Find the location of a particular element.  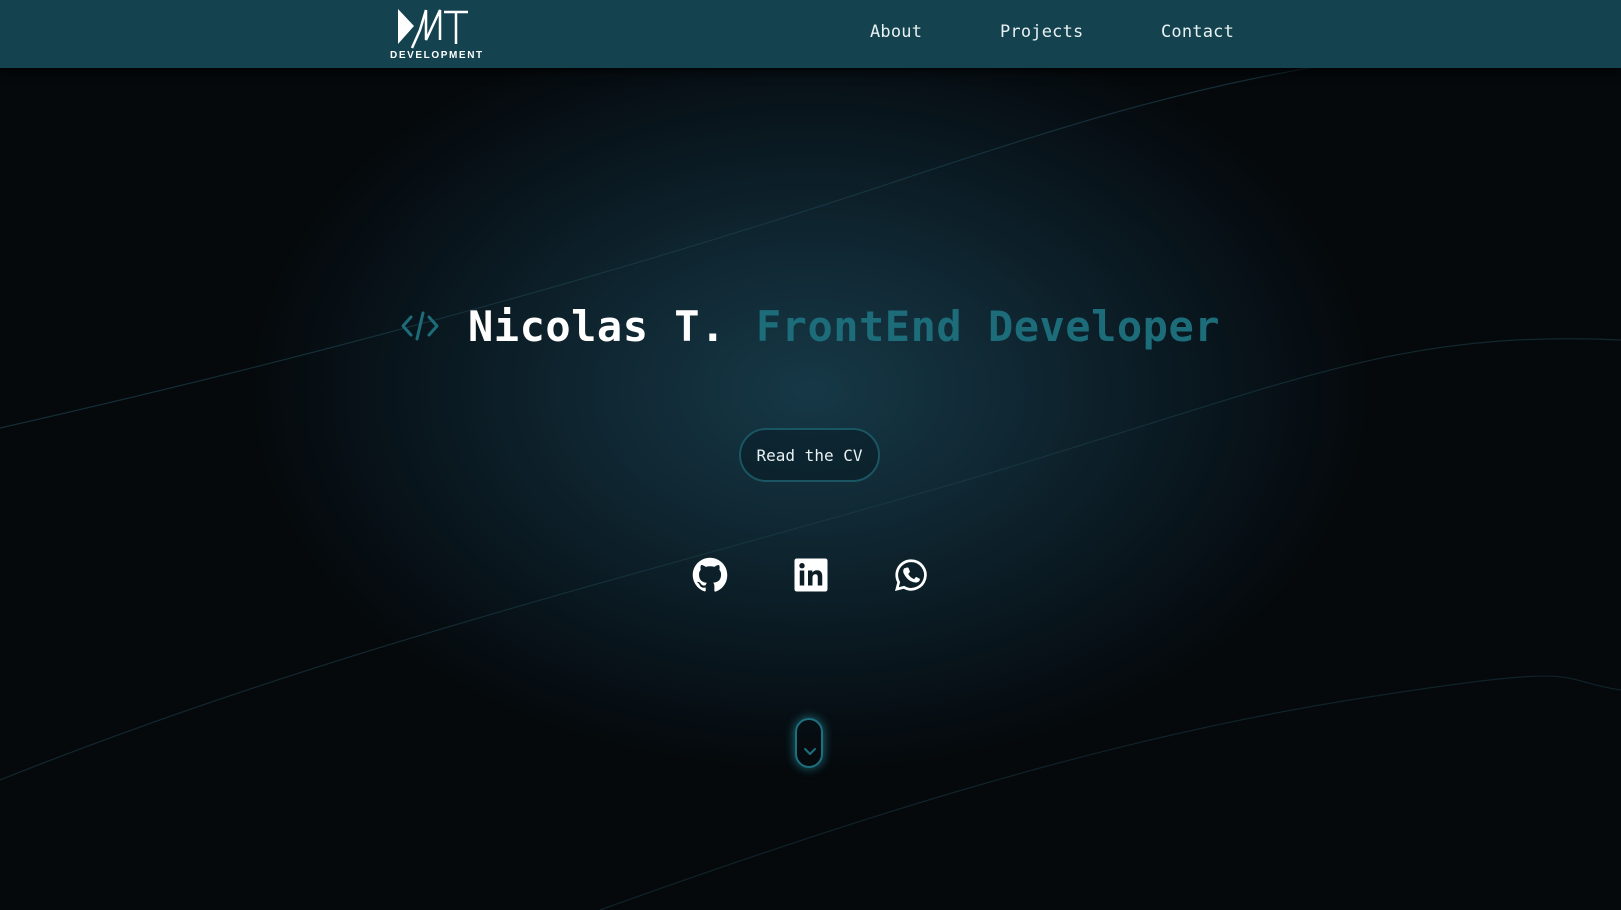

nav-link-projects: Projects is located at coordinates (1041, 32).